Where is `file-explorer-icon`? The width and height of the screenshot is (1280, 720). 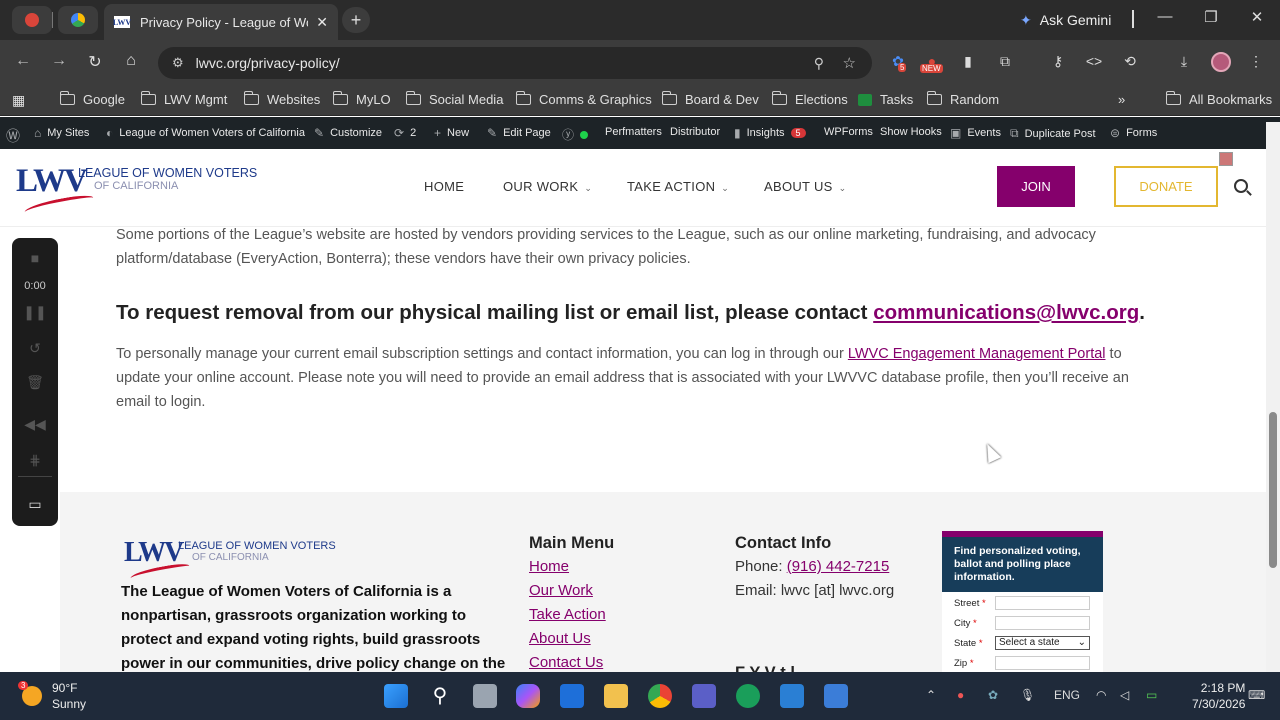
file-explorer-icon is located at coordinates (616, 696).